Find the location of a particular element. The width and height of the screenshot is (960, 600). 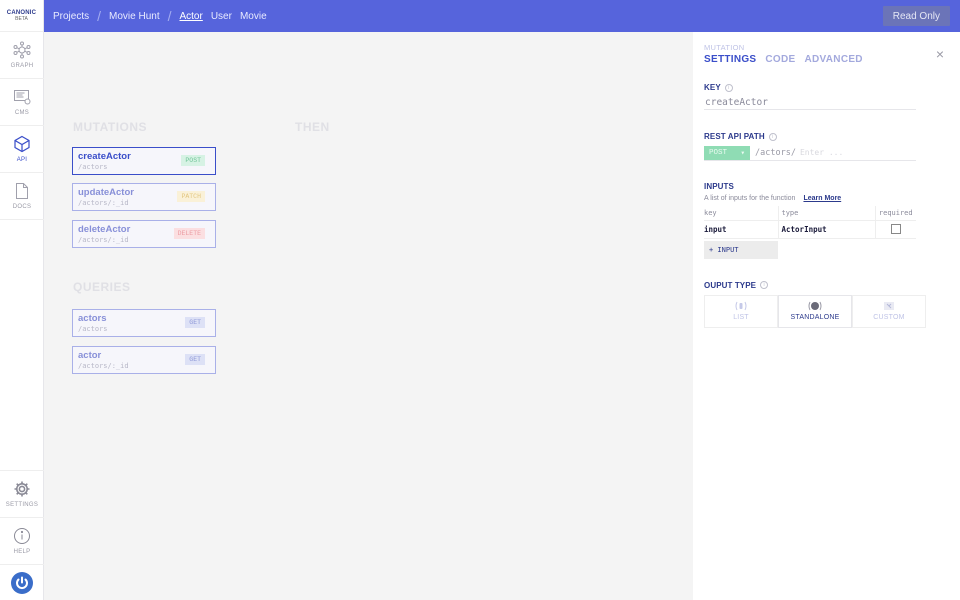

rest-path-label: REST API PATH i is located at coordinates (832, 136).